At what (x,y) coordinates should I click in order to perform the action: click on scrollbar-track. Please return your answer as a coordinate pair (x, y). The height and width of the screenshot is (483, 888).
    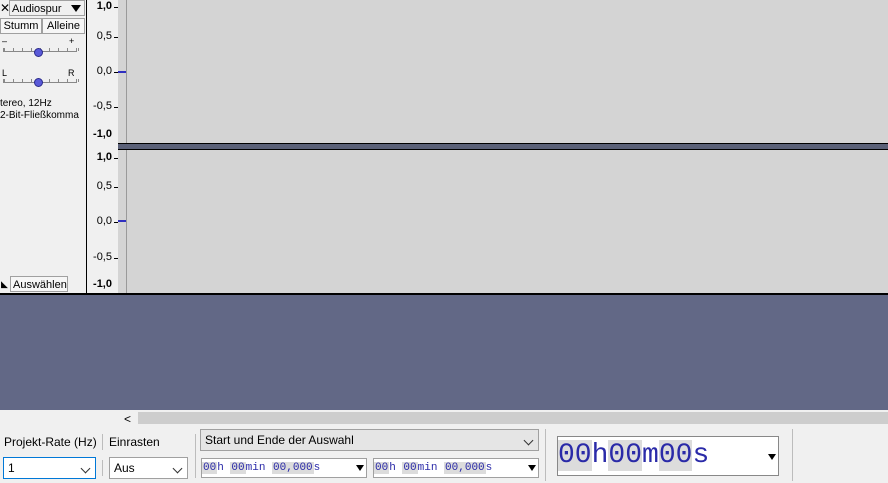
    Looking at the image, I should click on (513, 418).